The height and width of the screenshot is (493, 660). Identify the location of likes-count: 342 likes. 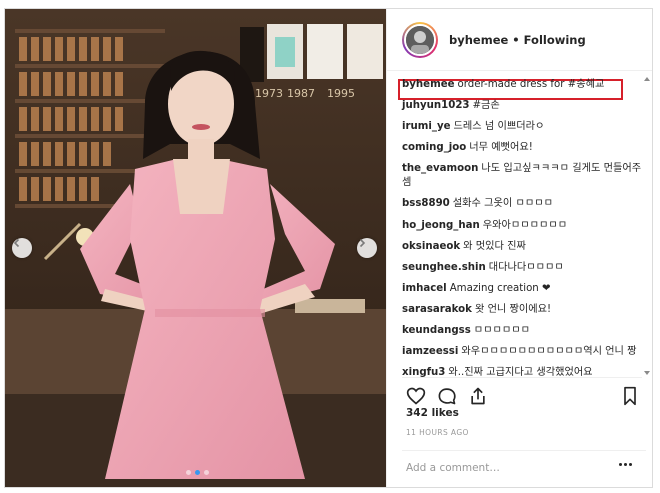
(432, 413).